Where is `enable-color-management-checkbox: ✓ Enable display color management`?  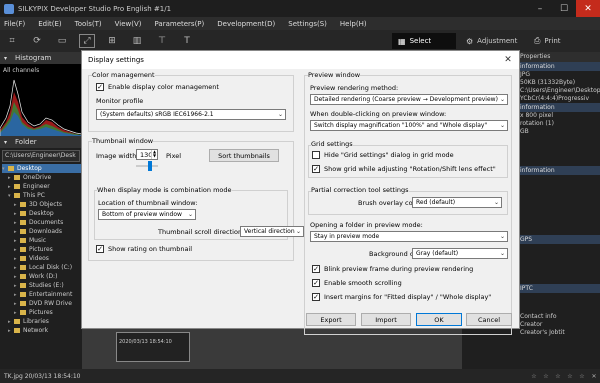
enable-color-management-checkbox: ✓ Enable display color management is located at coordinates (157, 87).